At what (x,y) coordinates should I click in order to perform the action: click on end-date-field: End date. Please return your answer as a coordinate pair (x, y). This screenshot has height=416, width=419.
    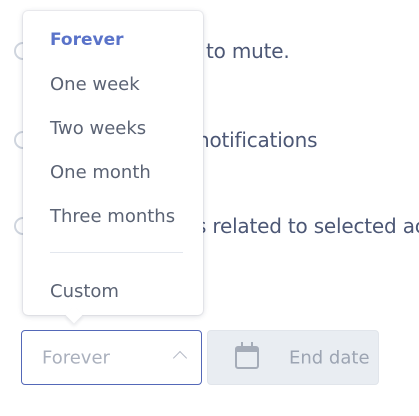
    Looking at the image, I should click on (293, 357).